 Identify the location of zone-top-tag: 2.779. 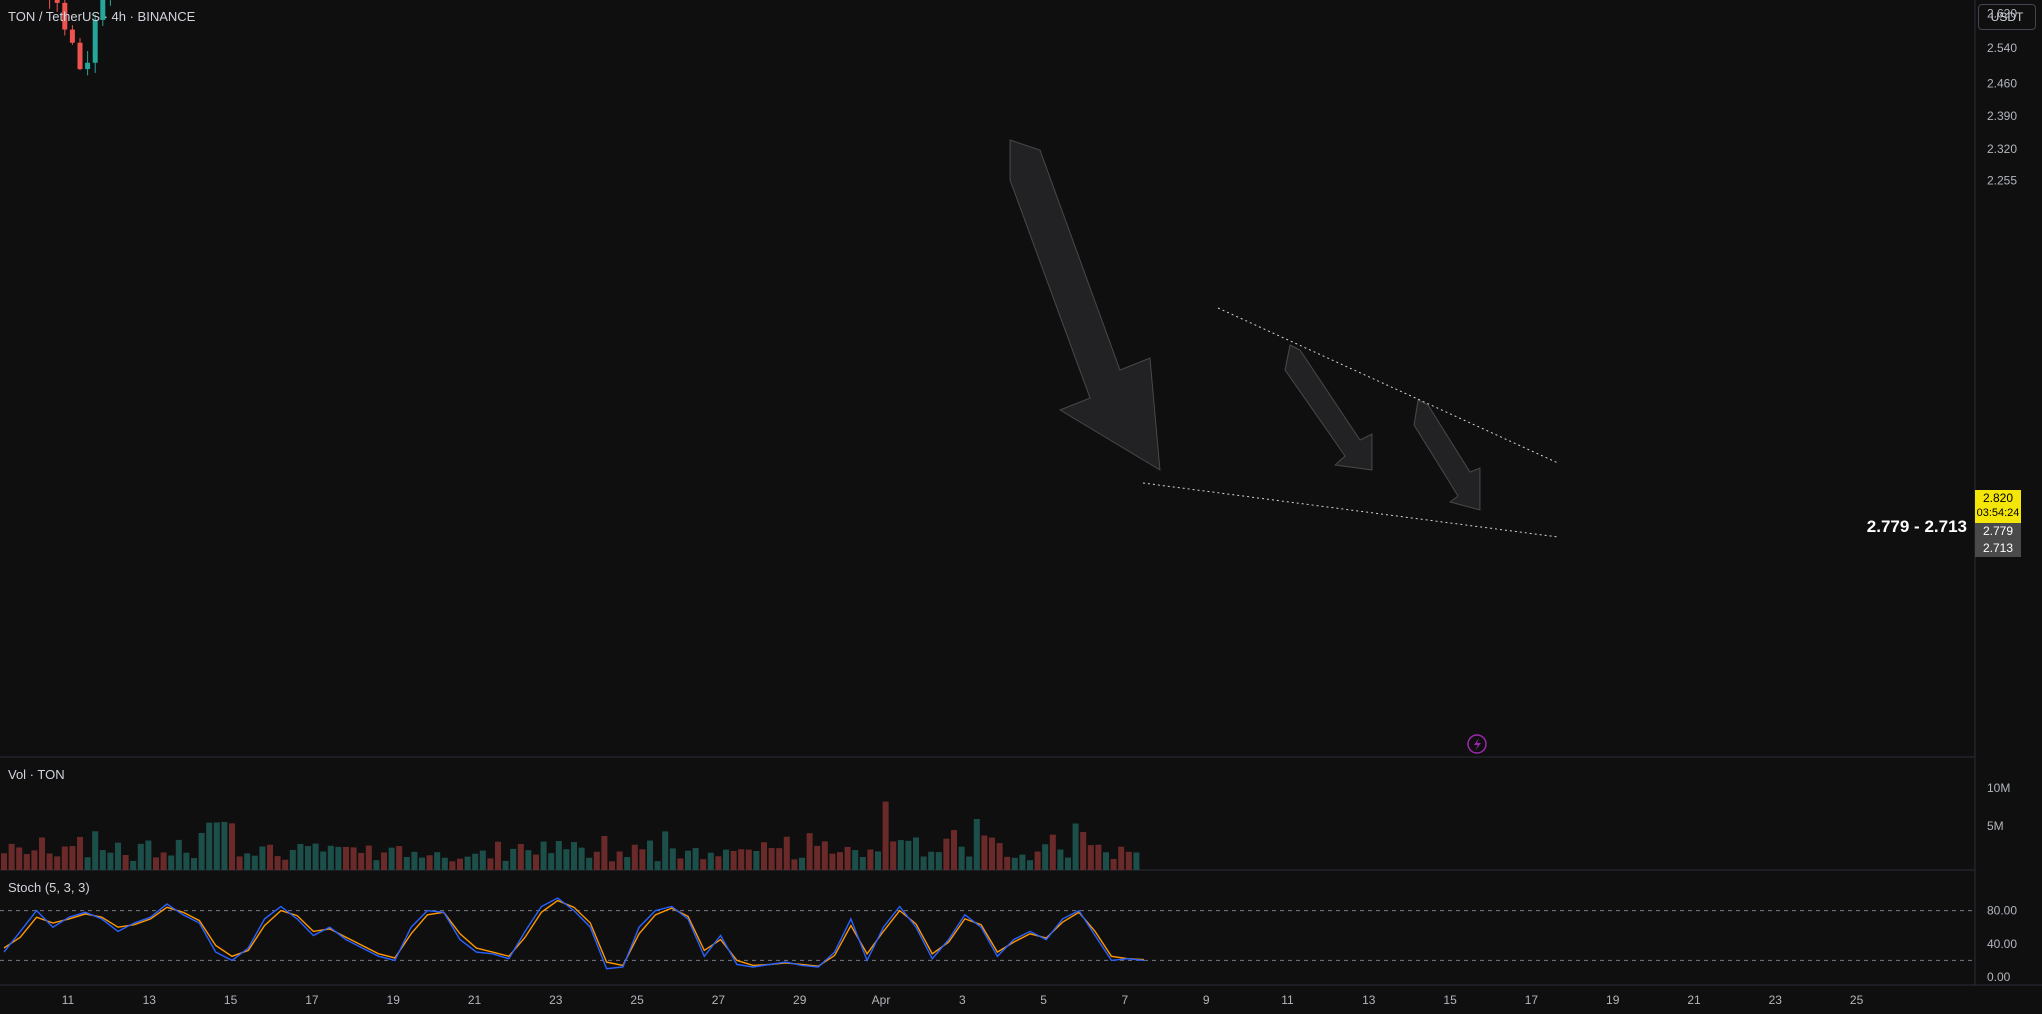
(1998, 531).